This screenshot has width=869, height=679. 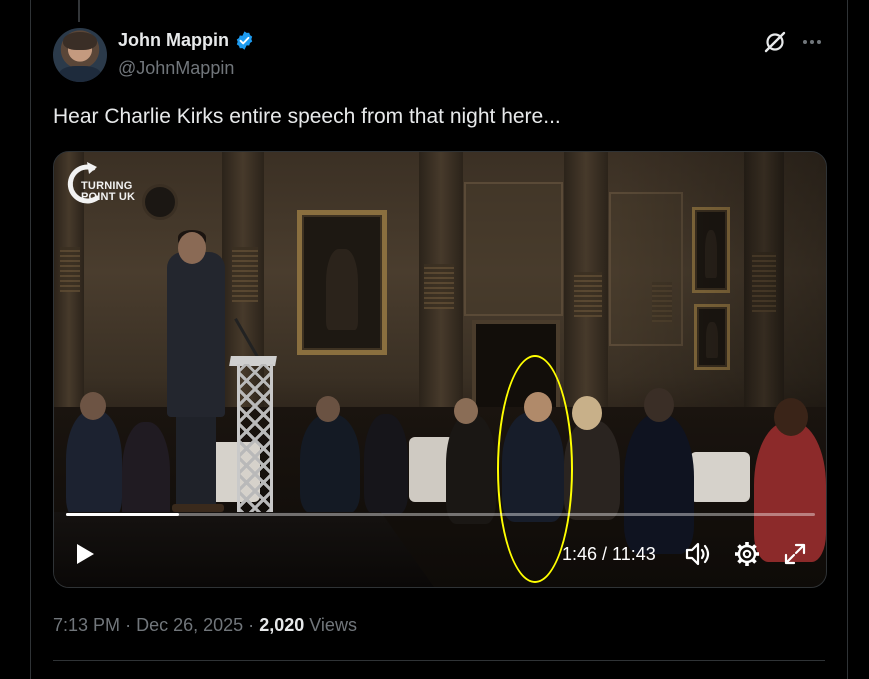 I want to click on dining-table, so click(x=720, y=477).